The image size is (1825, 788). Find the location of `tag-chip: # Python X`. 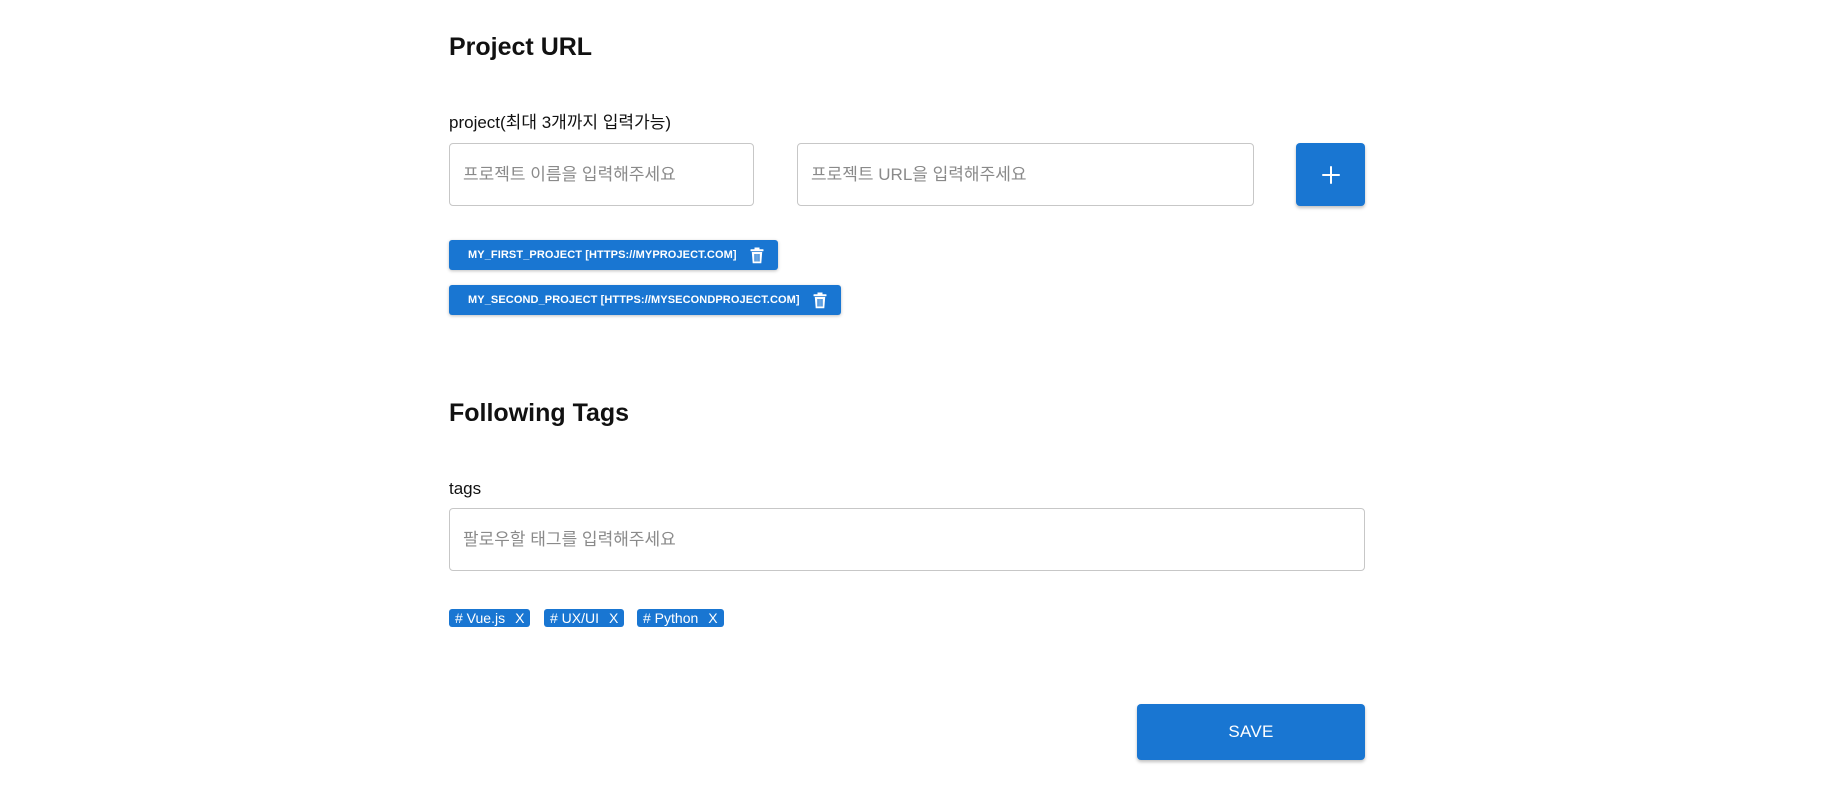

tag-chip: # Python X is located at coordinates (680, 618).